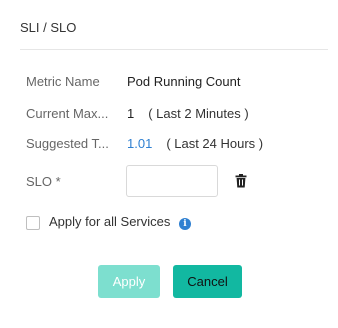  What do you see at coordinates (33, 223) in the screenshot?
I see `apply-all-checkbox` at bounding box center [33, 223].